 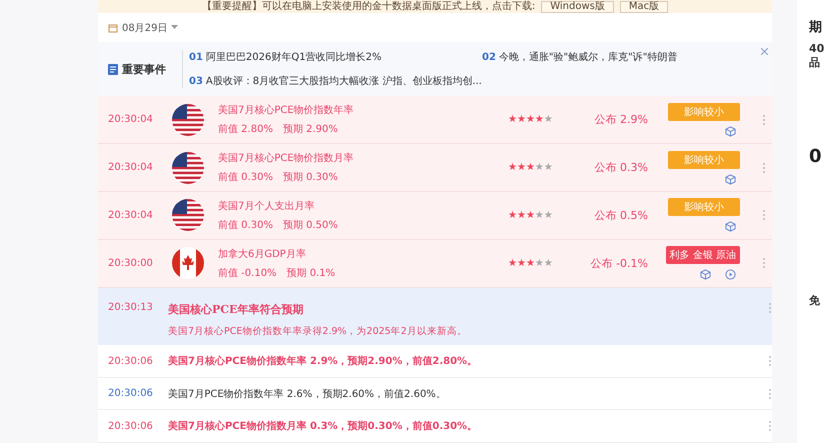 What do you see at coordinates (145, 27) in the screenshot?
I see `date-selector: 08月29日` at bounding box center [145, 27].